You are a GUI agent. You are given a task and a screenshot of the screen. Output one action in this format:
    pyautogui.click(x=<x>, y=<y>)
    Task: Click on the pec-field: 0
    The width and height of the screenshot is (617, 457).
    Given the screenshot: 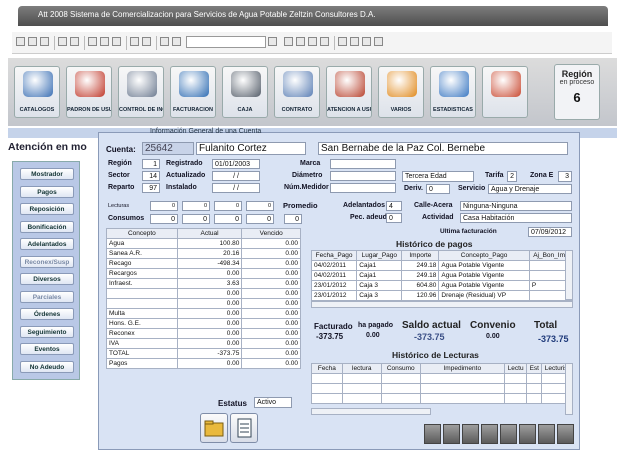 What is the action you would take?
    pyautogui.click(x=394, y=218)
    